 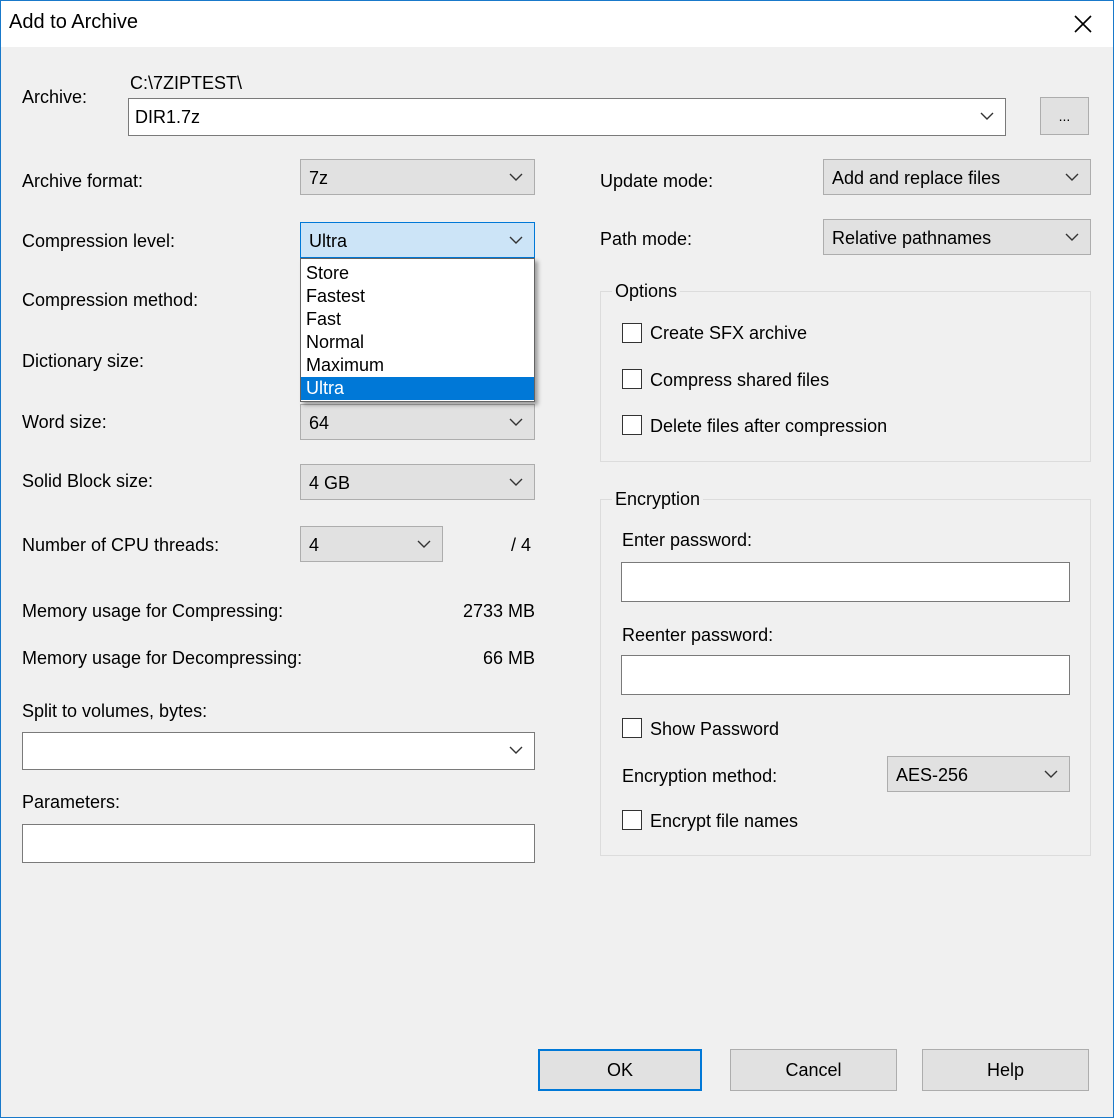 I want to click on archive-filename: DIR1.7z, so click(x=168, y=117).